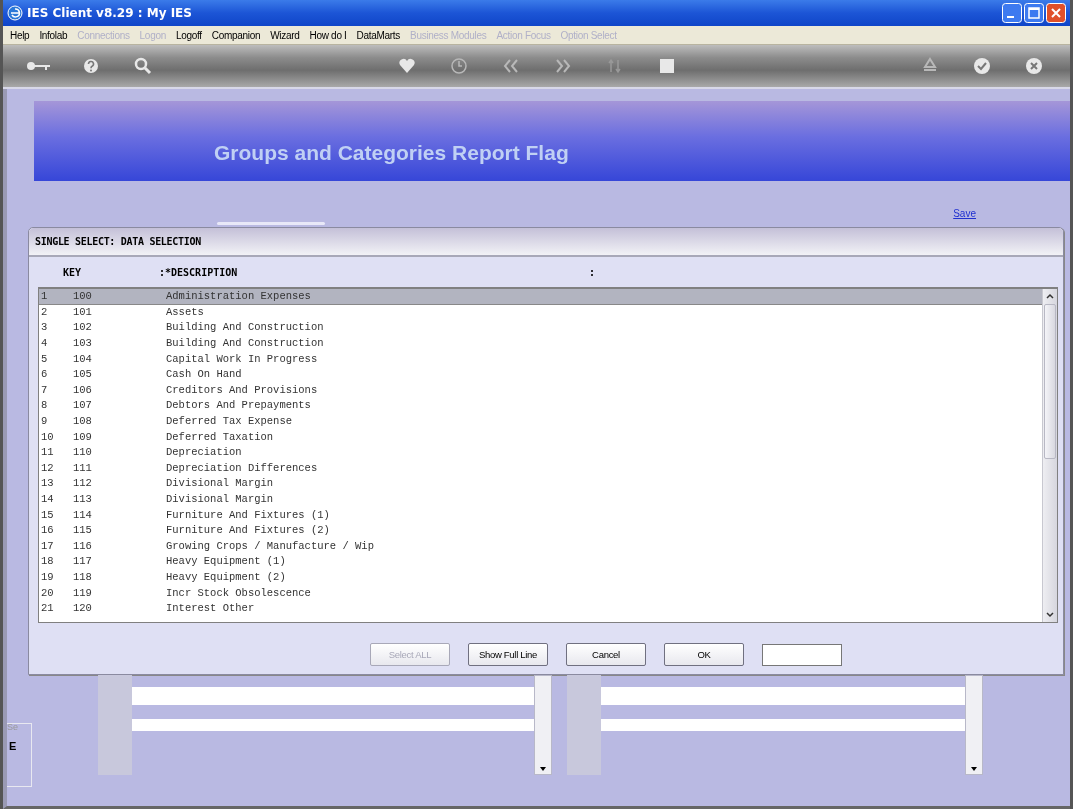 The height and width of the screenshot is (809, 1073). What do you see at coordinates (802, 654) in the screenshot?
I see `input-field` at bounding box center [802, 654].